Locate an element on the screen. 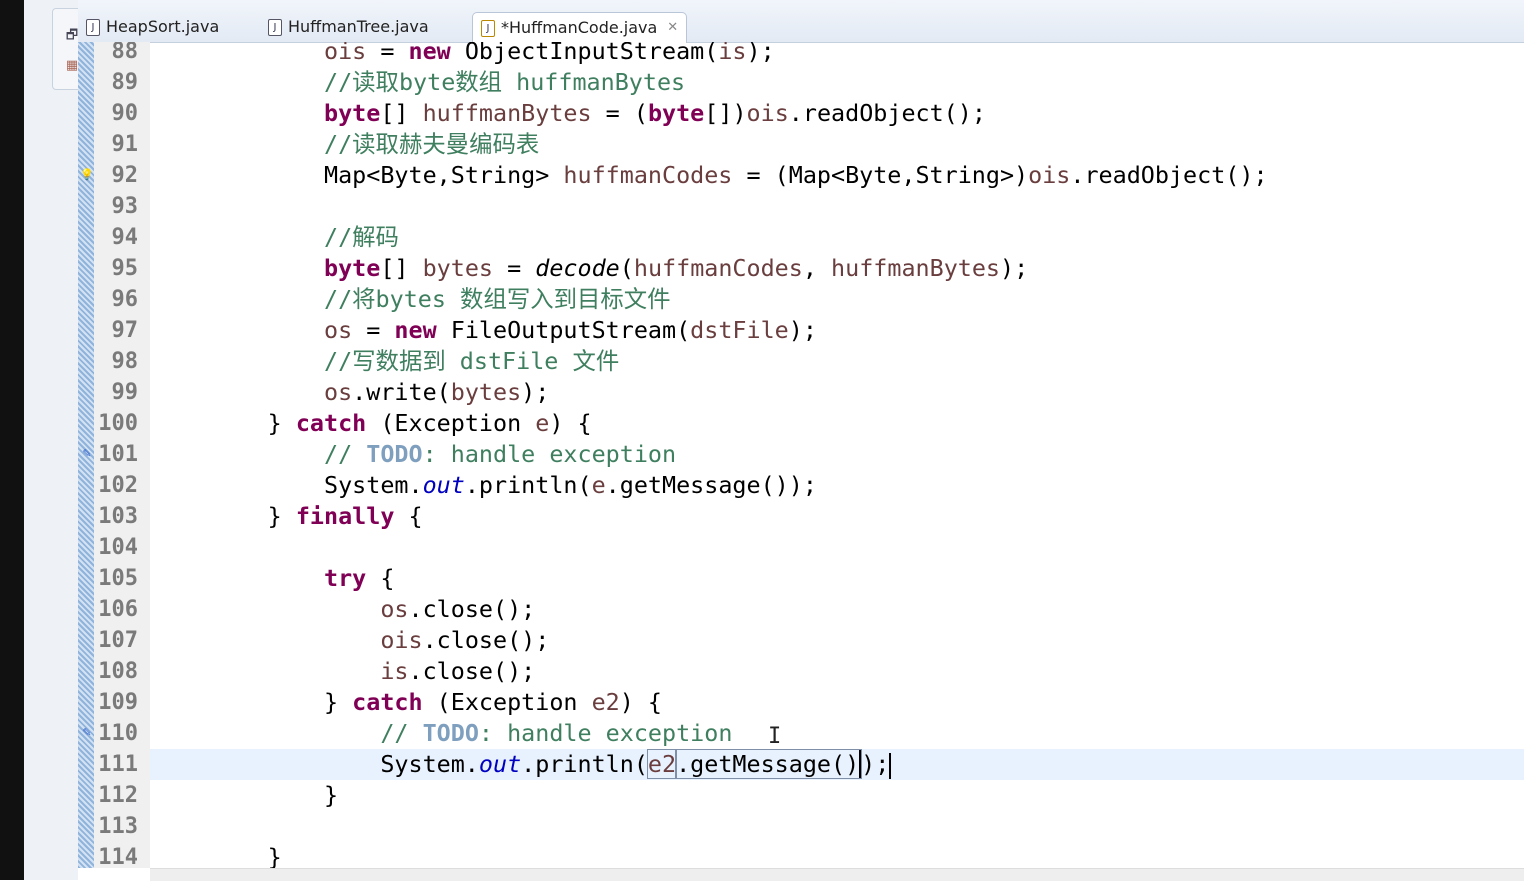 Image resolution: width=1524 pixels, height=881 pixels. code-line: //解码 is located at coordinates (839, 237).